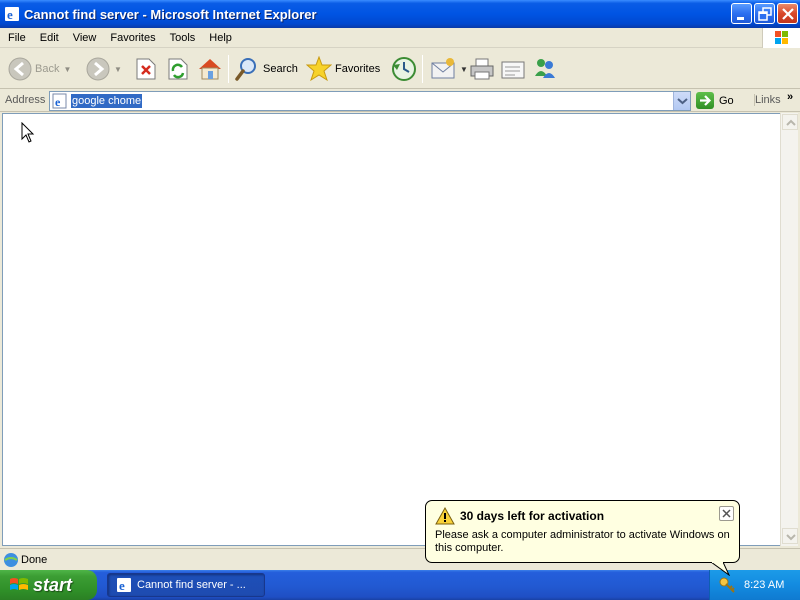  What do you see at coordinates (741, 13) in the screenshot?
I see `minimize-button` at bounding box center [741, 13].